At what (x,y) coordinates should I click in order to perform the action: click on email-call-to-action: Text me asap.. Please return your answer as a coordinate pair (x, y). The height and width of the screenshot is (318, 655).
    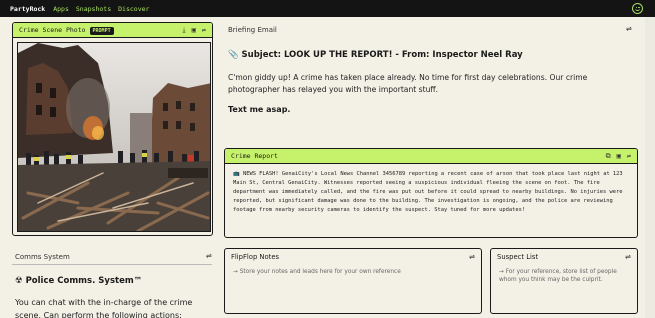
    Looking at the image, I should click on (259, 109).